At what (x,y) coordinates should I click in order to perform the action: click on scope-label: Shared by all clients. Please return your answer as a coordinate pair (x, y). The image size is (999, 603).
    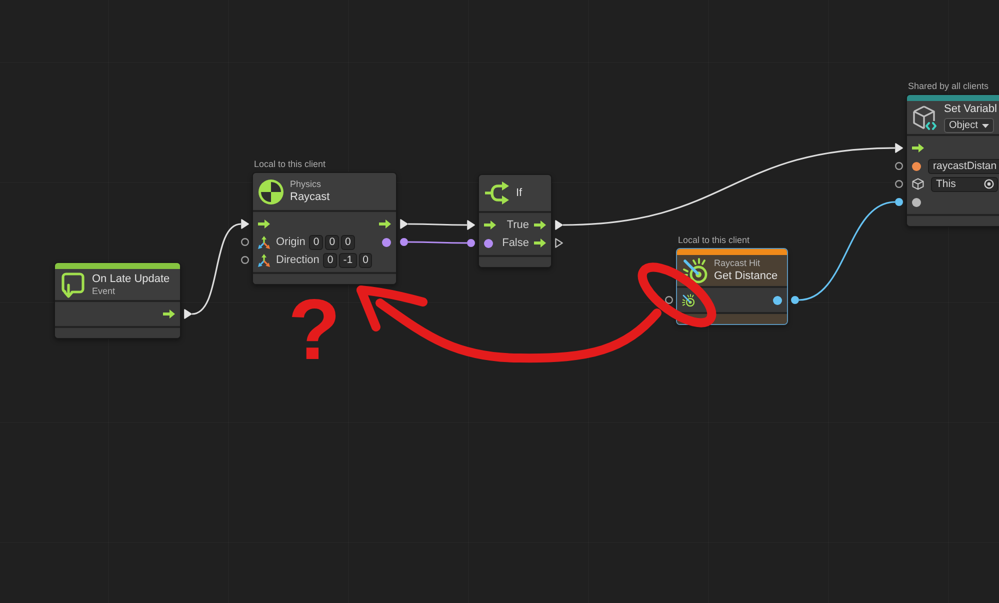
    Looking at the image, I should click on (948, 86).